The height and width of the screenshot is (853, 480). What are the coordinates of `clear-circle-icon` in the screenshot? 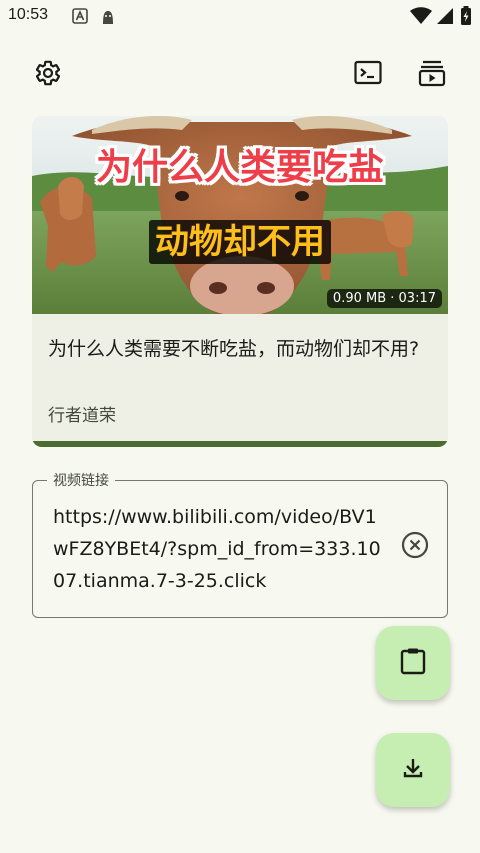 It's located at (415, 547).